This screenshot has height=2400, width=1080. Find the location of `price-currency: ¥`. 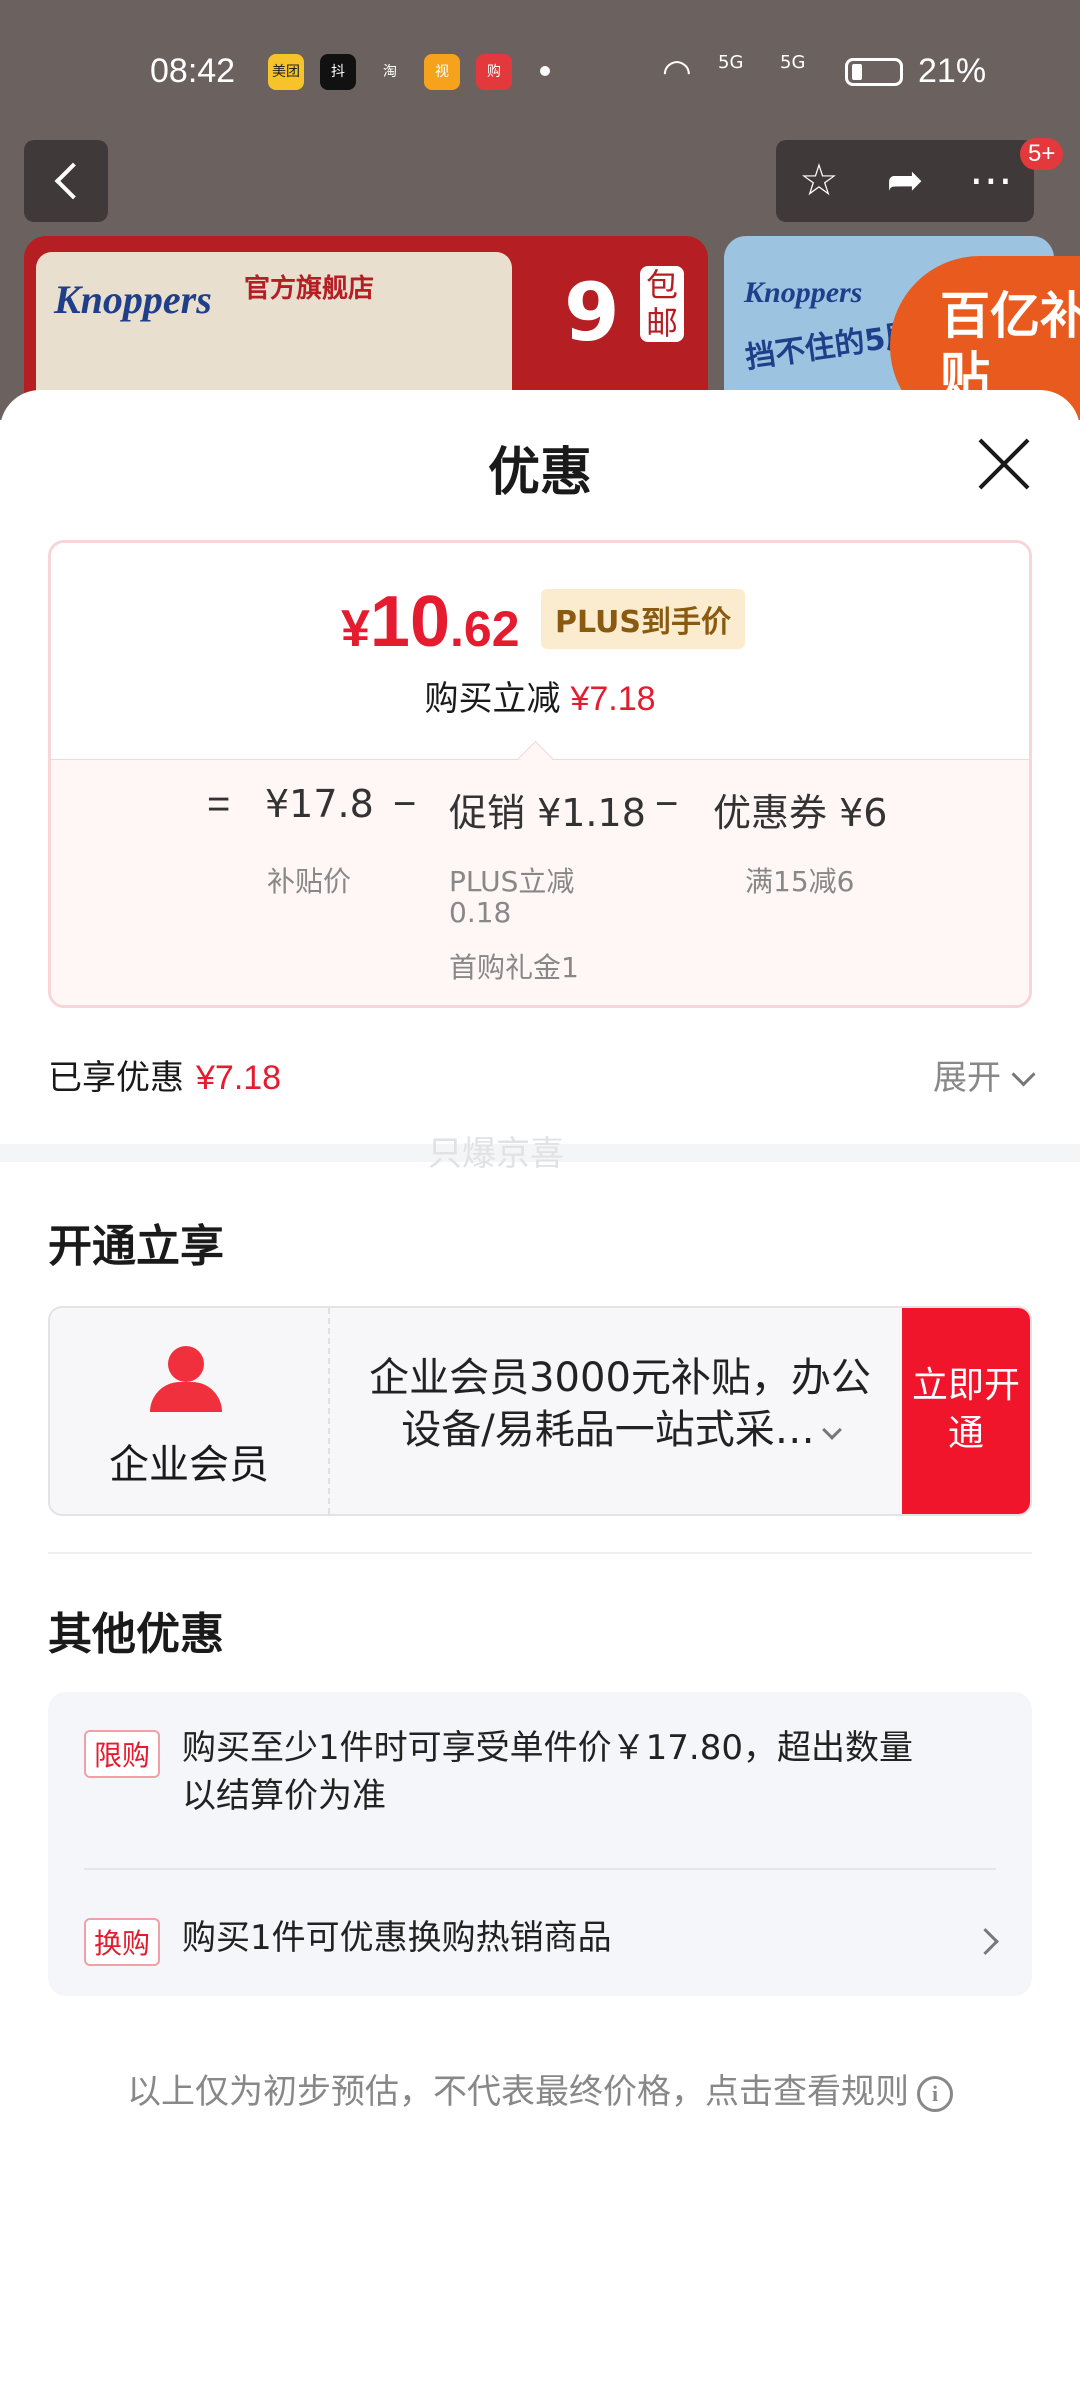

price-currency: ¥ is located at coordinates (355, 629).